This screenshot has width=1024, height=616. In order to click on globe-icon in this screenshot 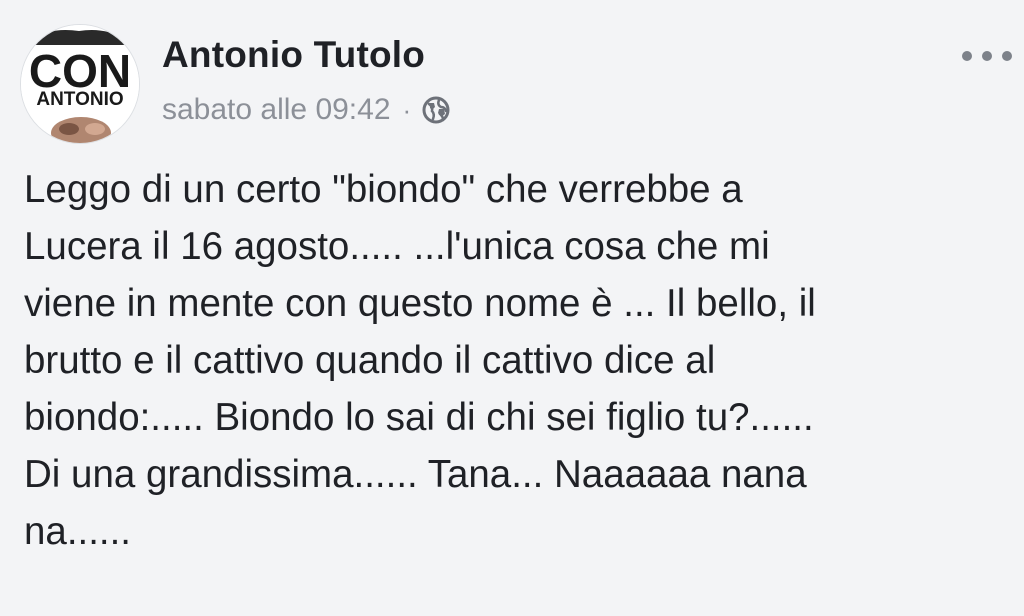, I will do `click(436, 110)`.